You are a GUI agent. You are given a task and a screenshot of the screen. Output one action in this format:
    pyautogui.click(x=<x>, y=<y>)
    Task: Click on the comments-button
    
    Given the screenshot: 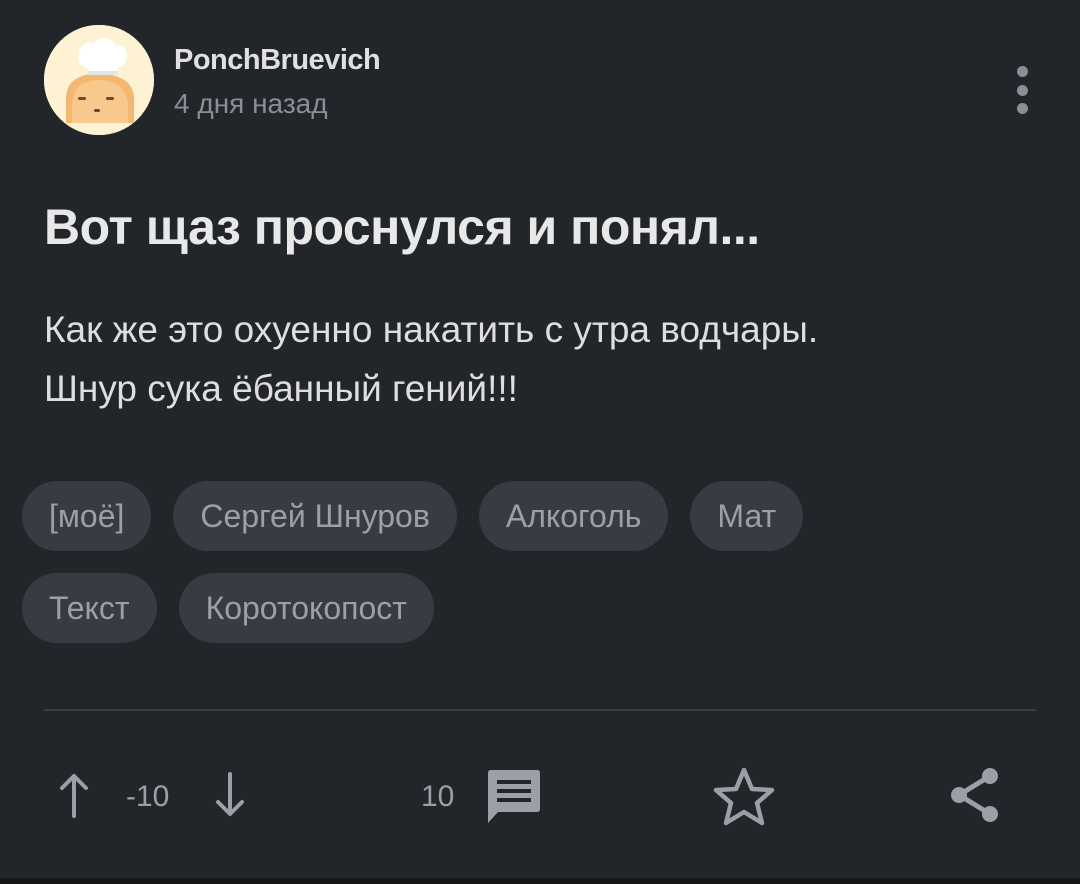 What is the action you would take?
    pyautogui.click(x=514, y=797)
    